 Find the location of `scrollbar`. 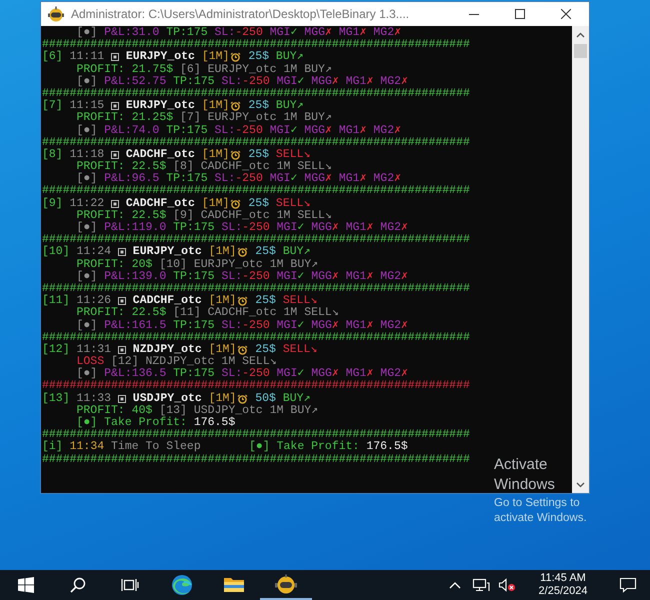

scrollbar is located at coordinates (580, 259).